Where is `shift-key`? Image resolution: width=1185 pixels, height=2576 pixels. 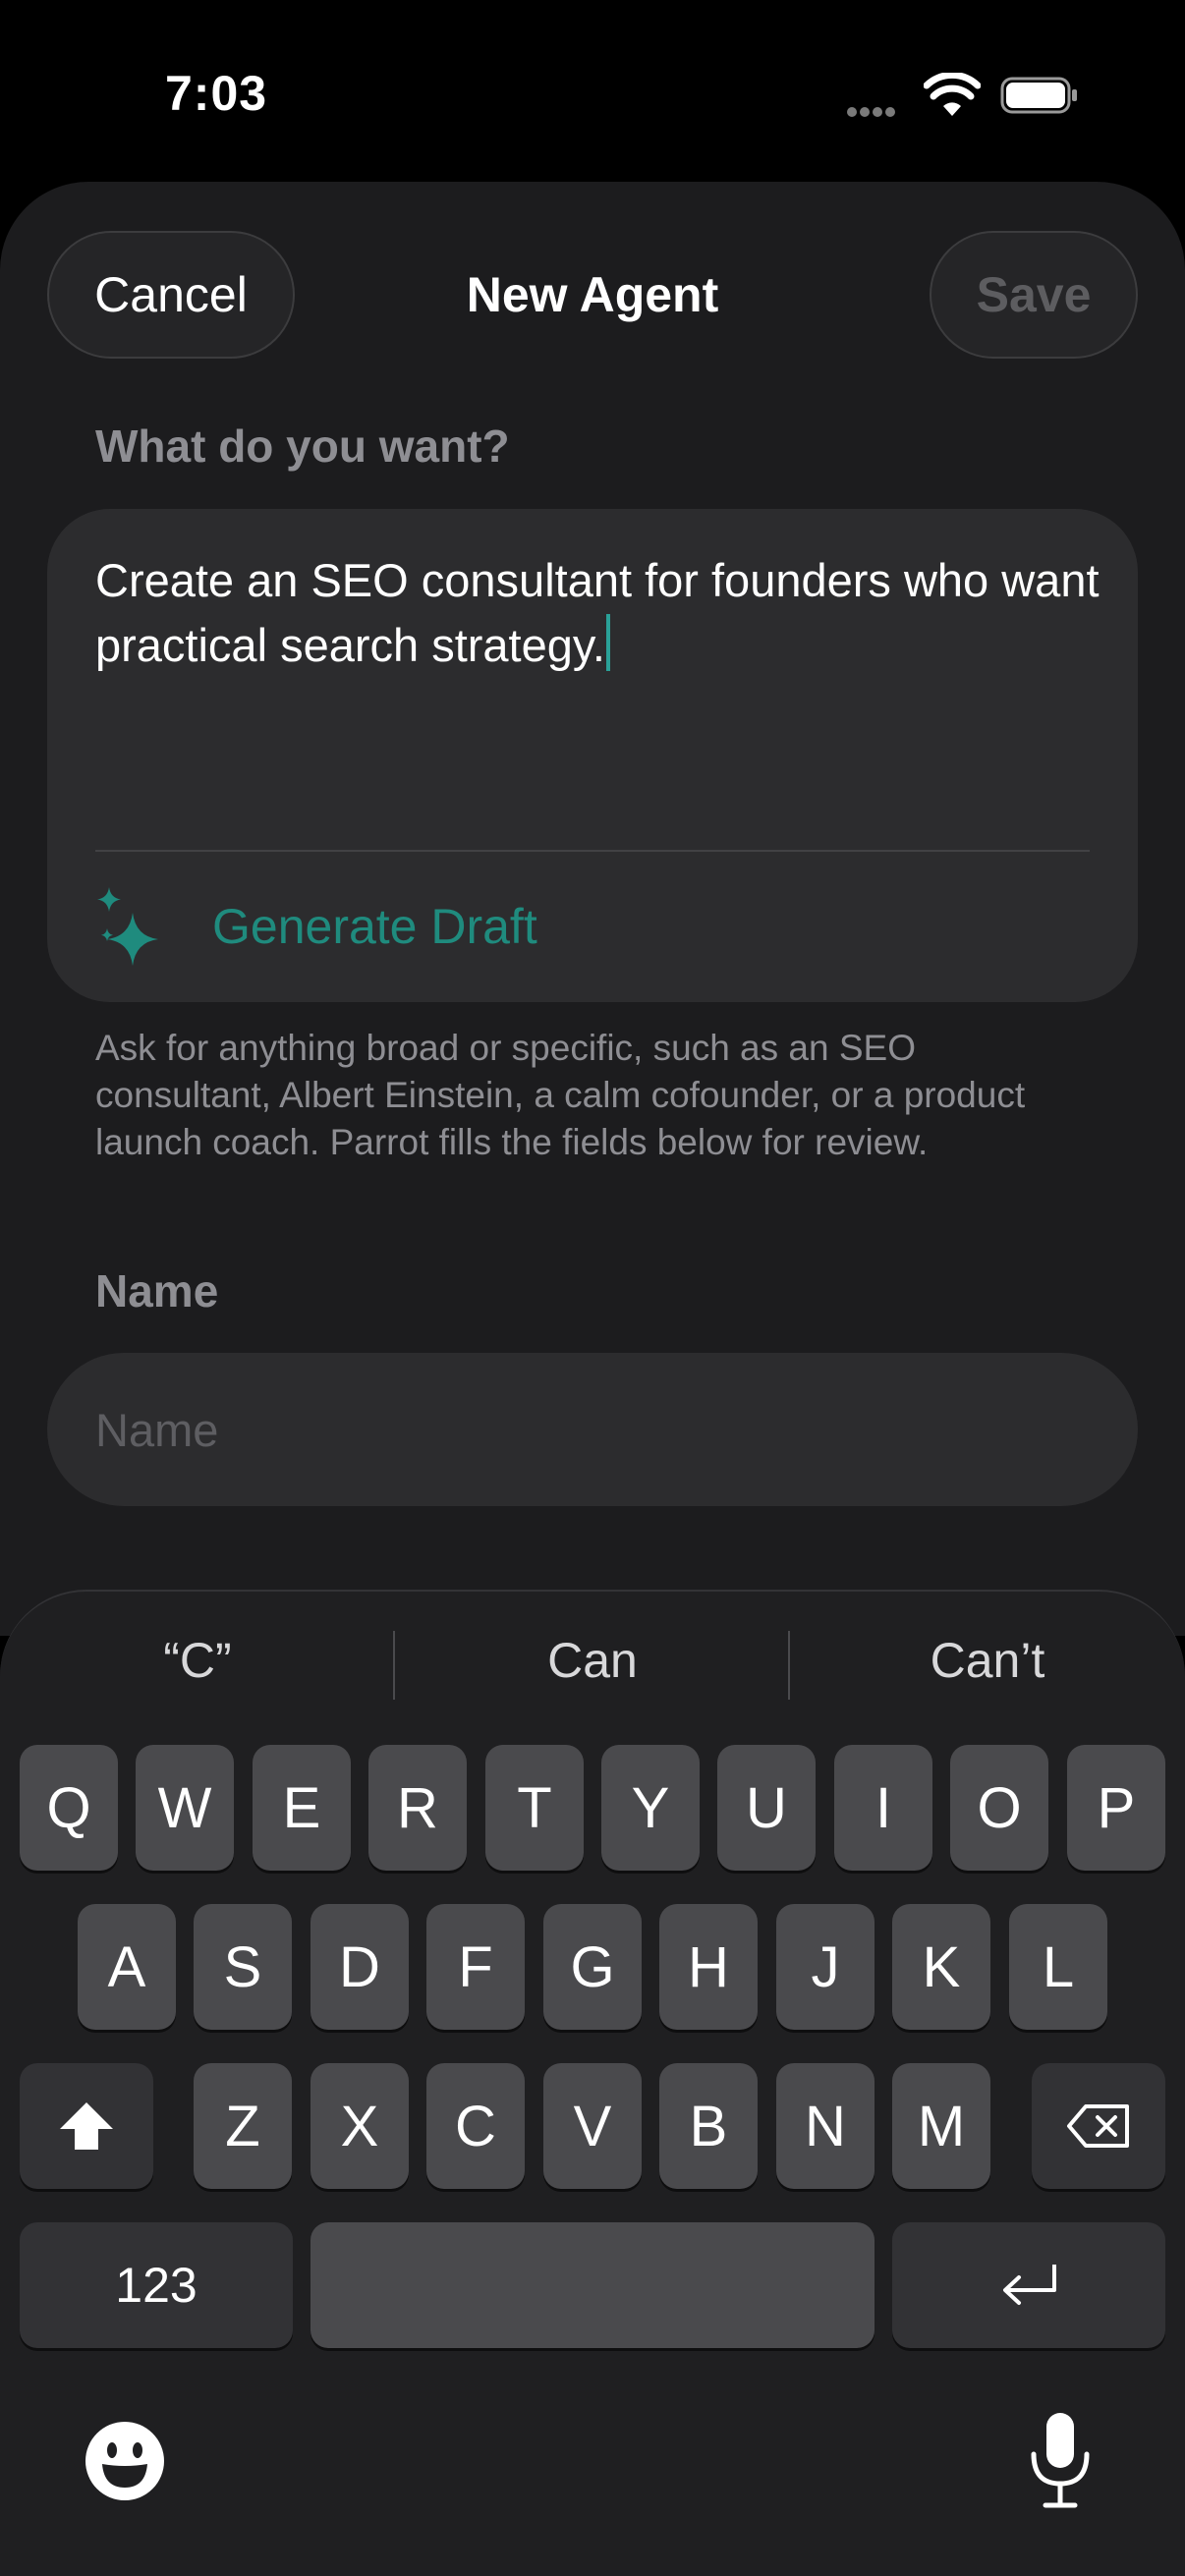 shift-key is located at coordinates (87, 2126).